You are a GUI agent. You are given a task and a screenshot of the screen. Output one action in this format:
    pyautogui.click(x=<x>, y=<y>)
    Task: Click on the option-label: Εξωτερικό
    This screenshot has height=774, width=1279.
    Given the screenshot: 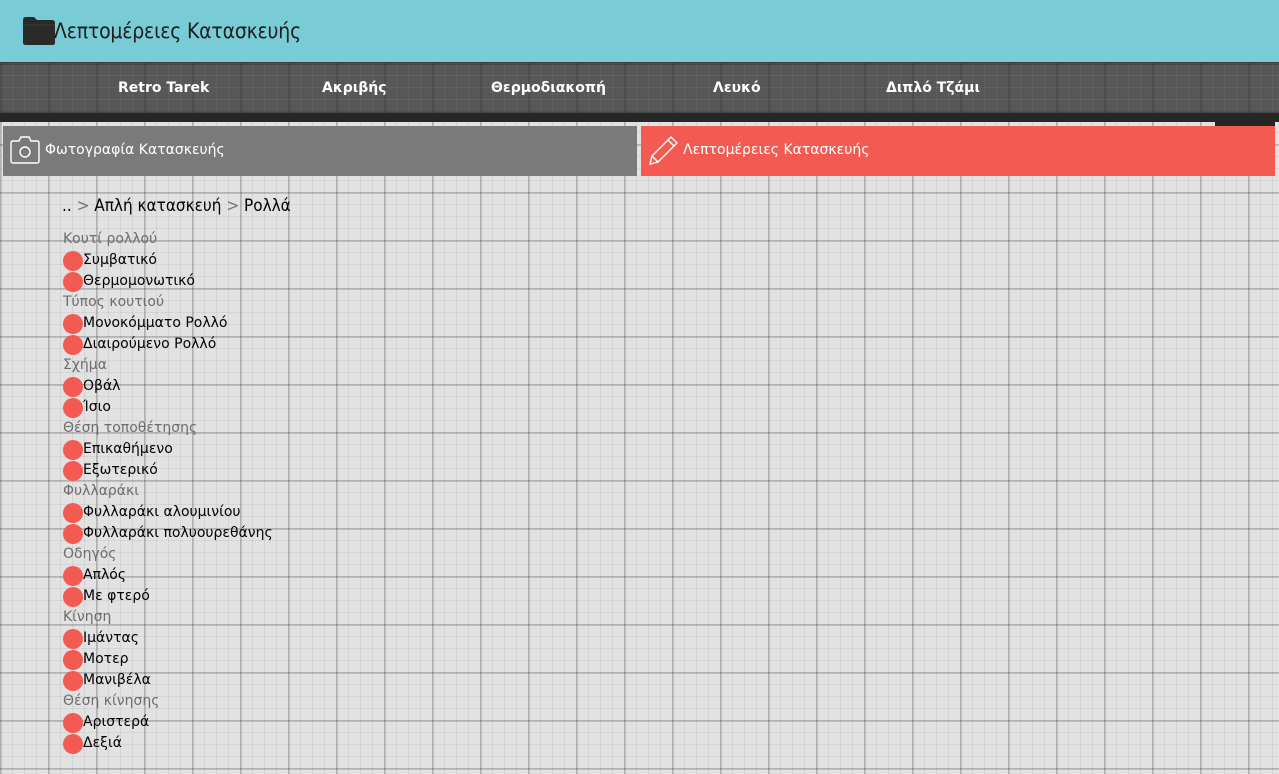 What is the action you would take?
    pyautogui.click(x=120, y=470)
    